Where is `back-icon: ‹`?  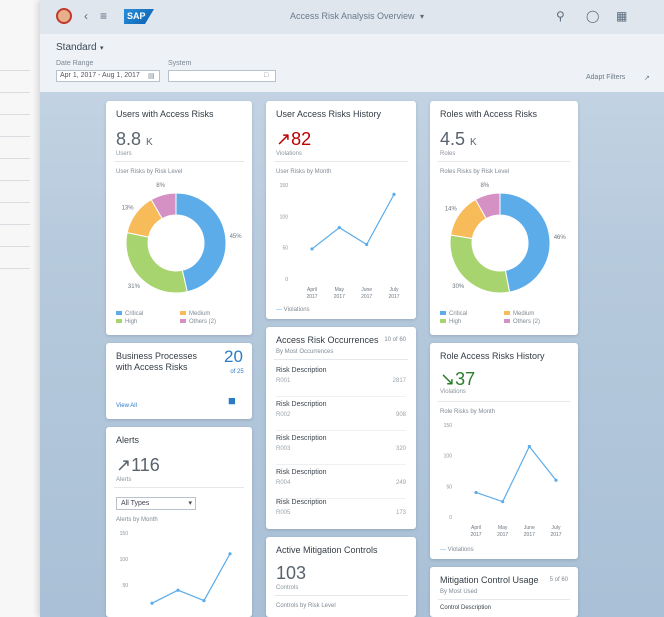
back-icon: ‹ is located at coordinates (86, 16).